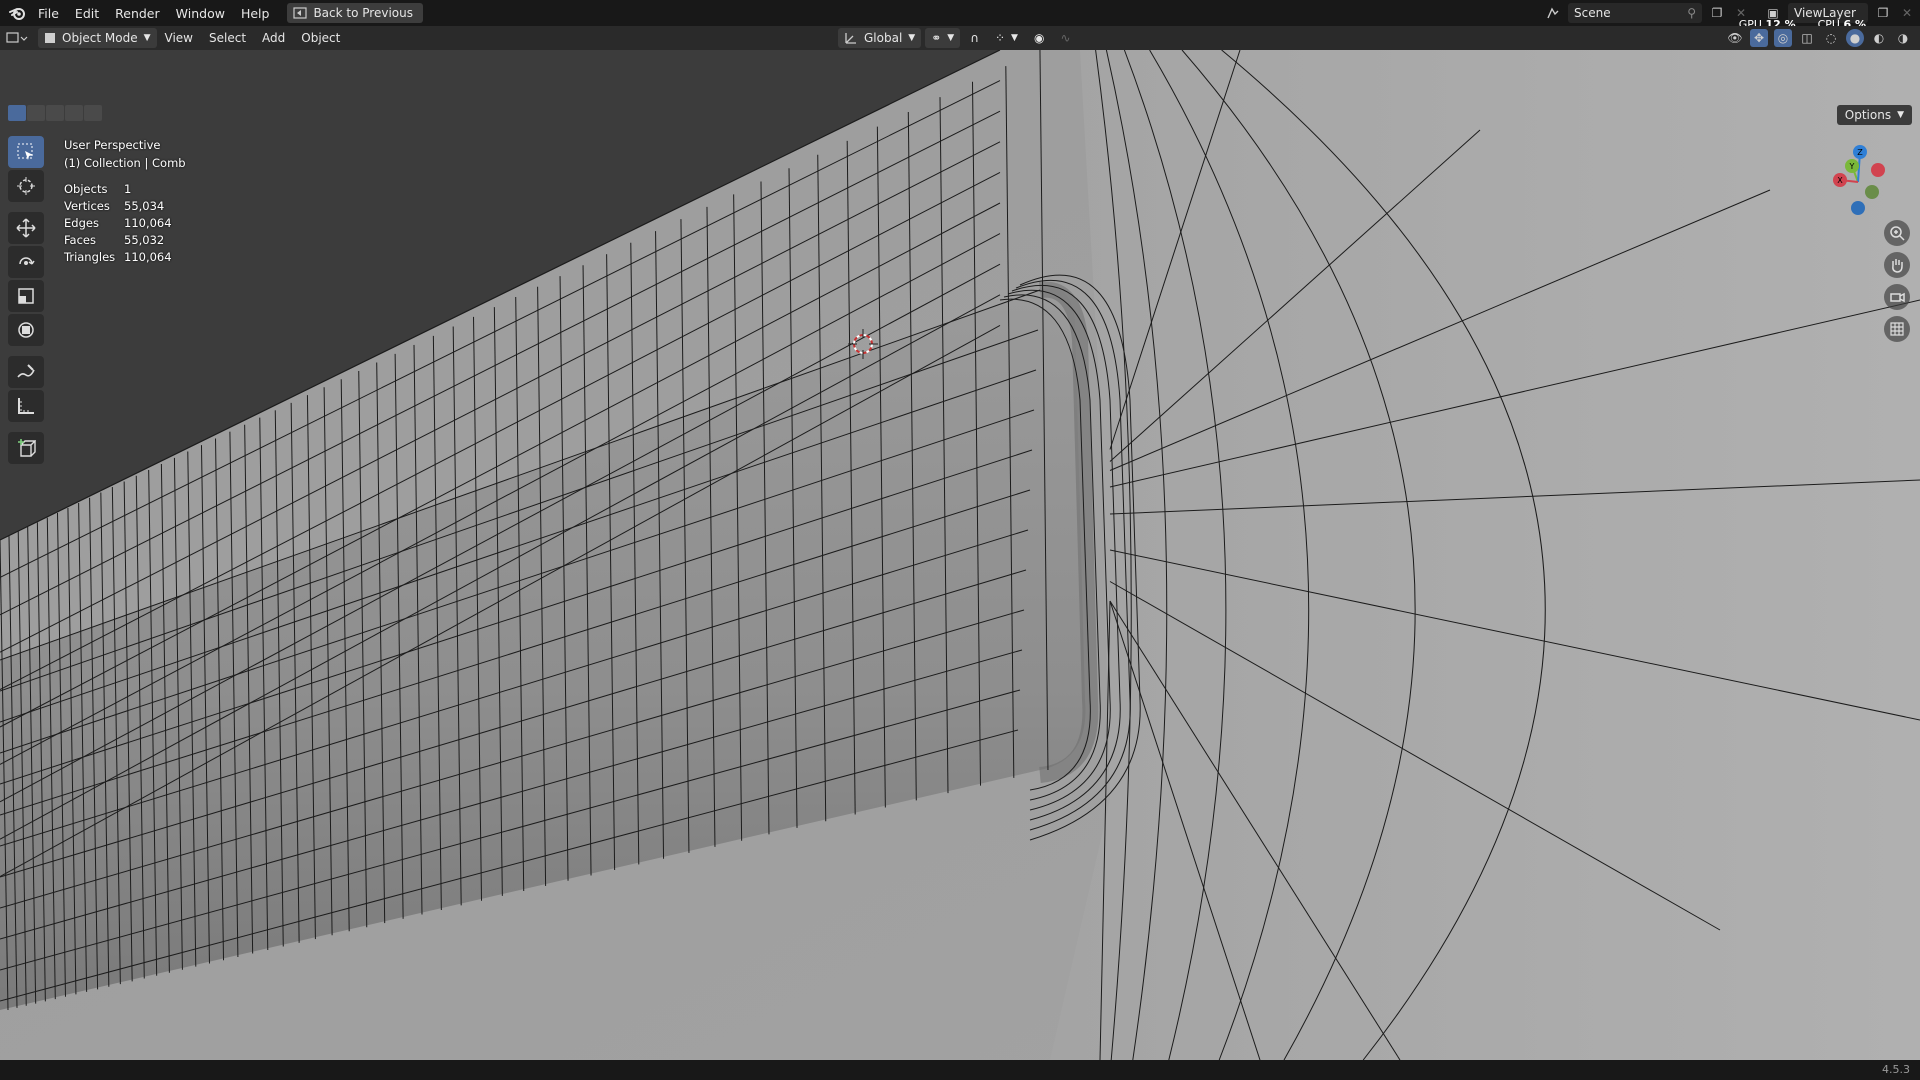  Describe the element at coordinates (93, 113) in the screenshot. I see `select-intersect-mode` at that location.